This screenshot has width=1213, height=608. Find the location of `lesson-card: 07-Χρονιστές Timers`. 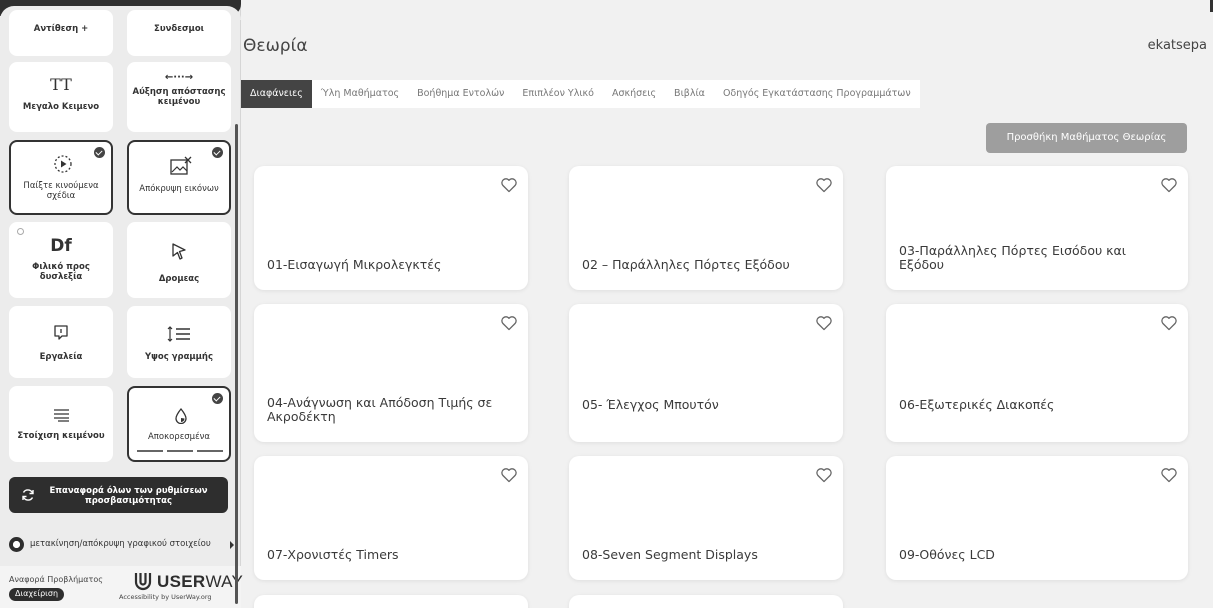

lesson-card: 07-Χρονιστές Timers is located at coordinates (391, 518).